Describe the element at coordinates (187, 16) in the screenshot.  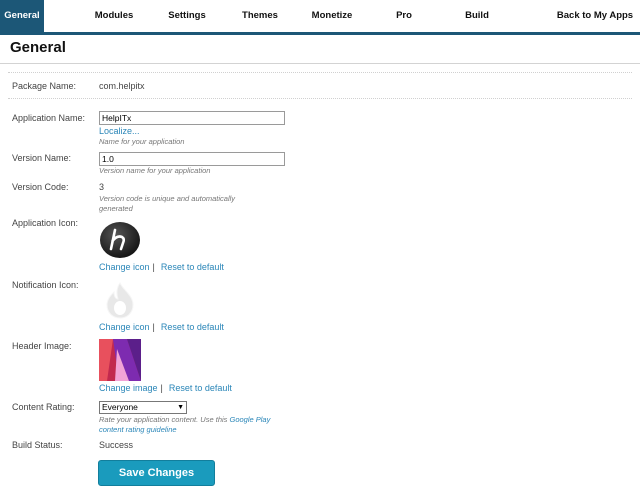
I see `tab-settings: Settings` at that location.